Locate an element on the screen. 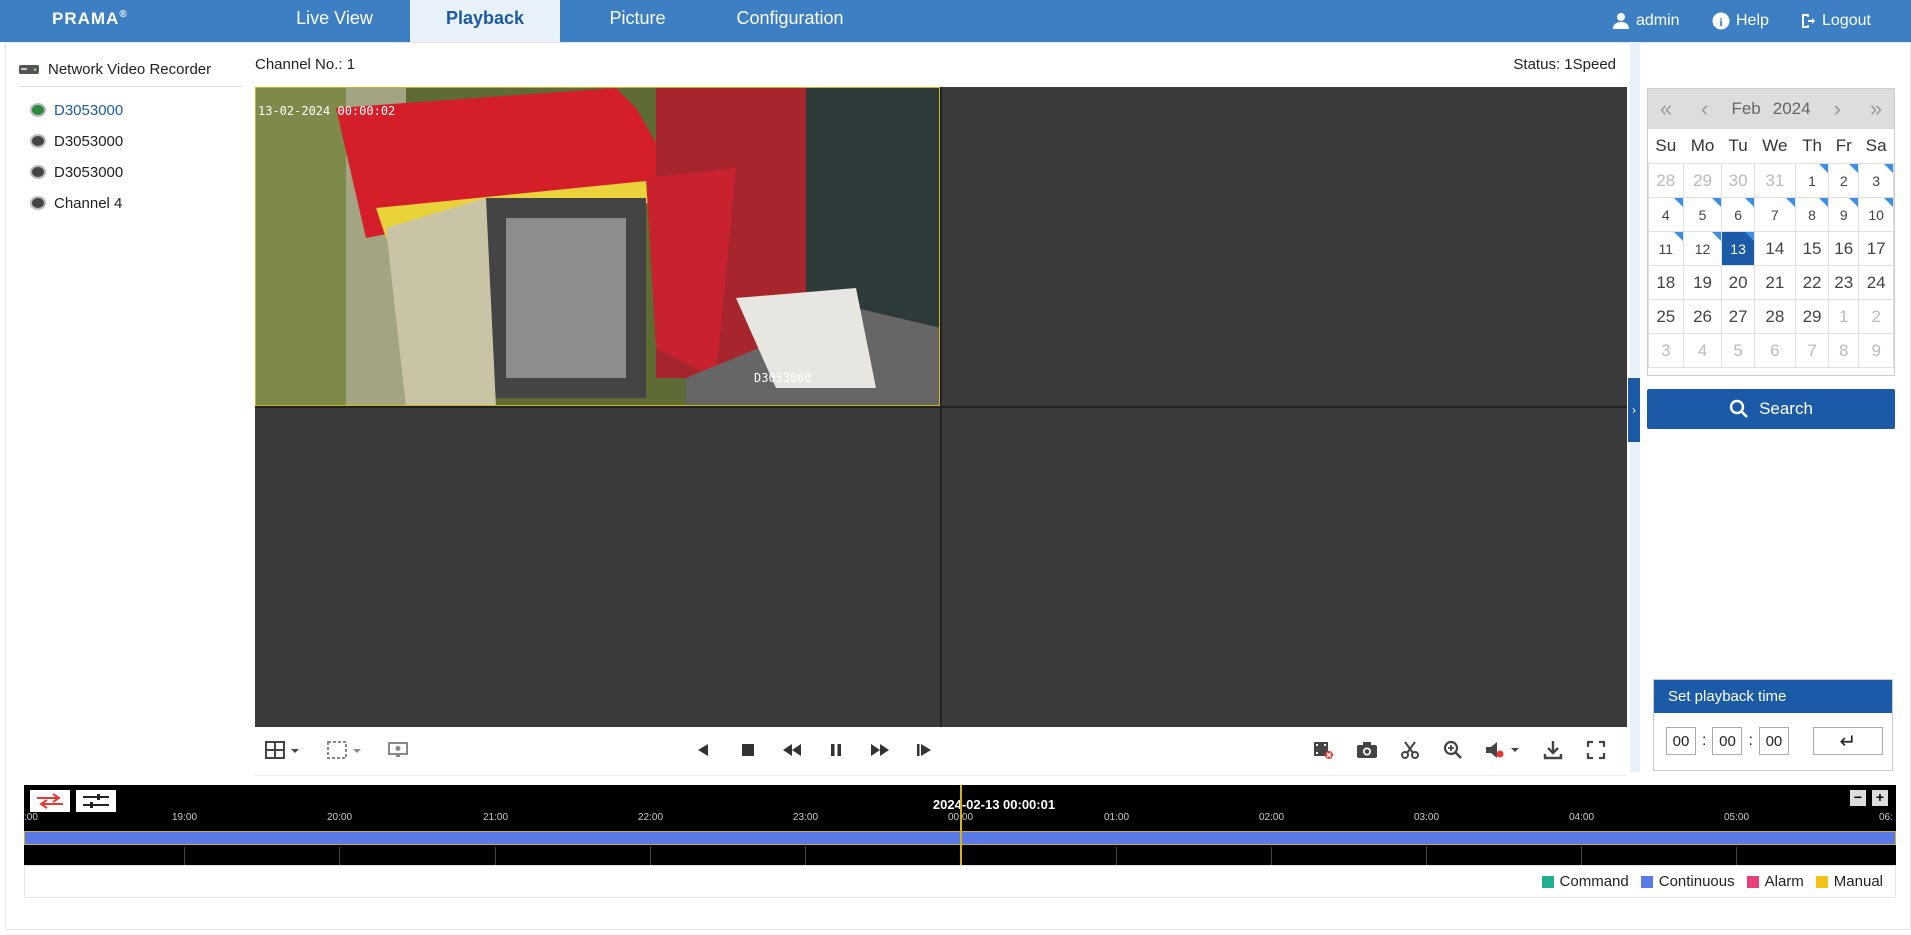  calendar-day: 5 is located at coordinates (1738, 350).